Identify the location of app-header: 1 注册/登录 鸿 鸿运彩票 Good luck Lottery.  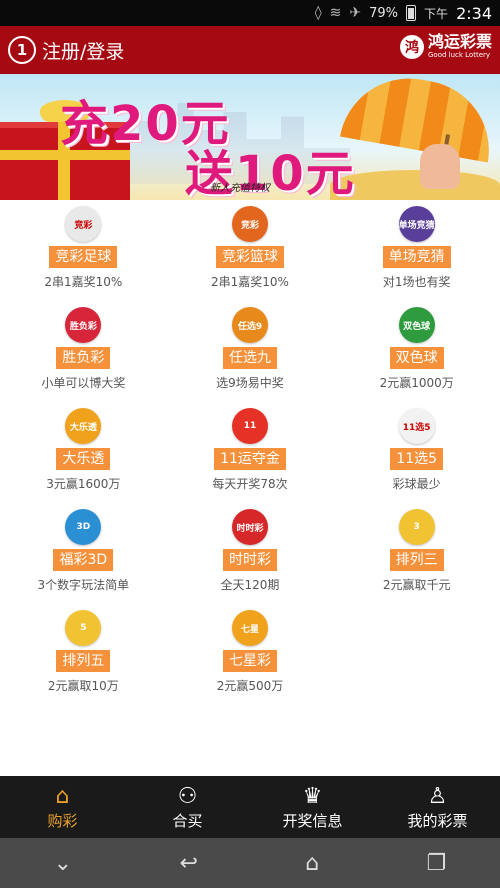
(250, 50).